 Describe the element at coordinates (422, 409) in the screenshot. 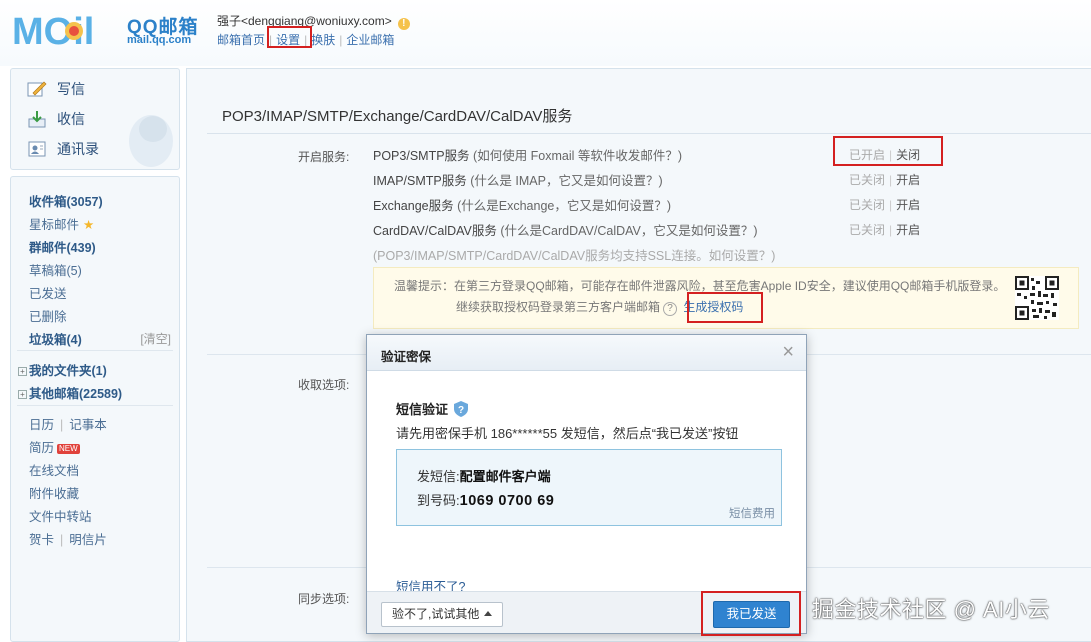

I see `sms-verify-title: 短信验证` at that location.